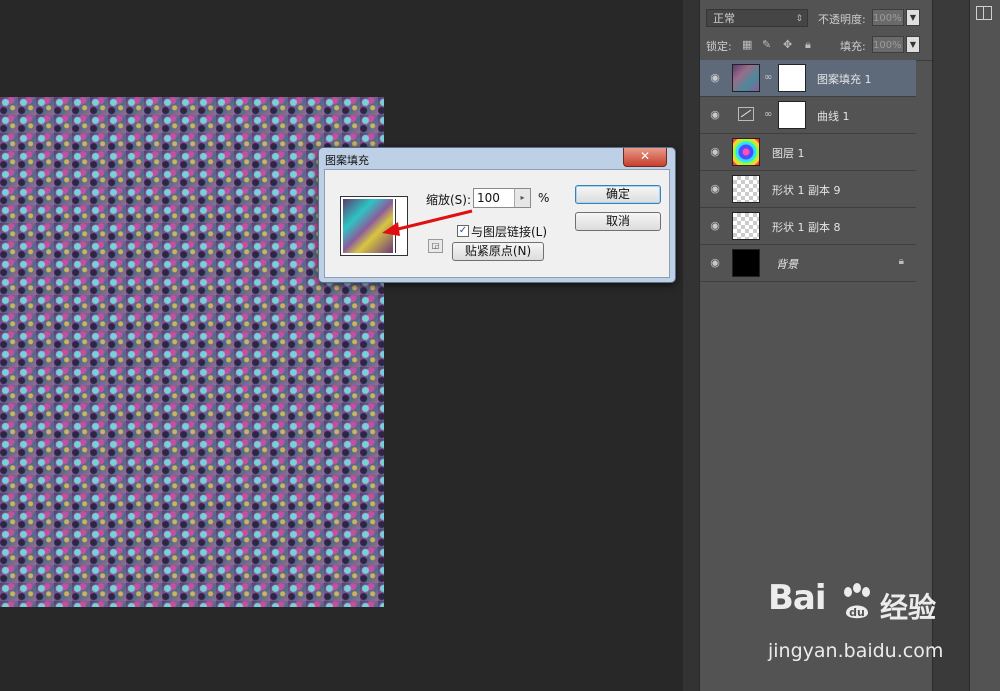 The image size is (1000, 691). What do you see at coordinates (808, 78) in the screenshot?
I see `layer-row-pattern-fill: ◉ ∞ 图案填充 1` at bounding box center [808, 78].